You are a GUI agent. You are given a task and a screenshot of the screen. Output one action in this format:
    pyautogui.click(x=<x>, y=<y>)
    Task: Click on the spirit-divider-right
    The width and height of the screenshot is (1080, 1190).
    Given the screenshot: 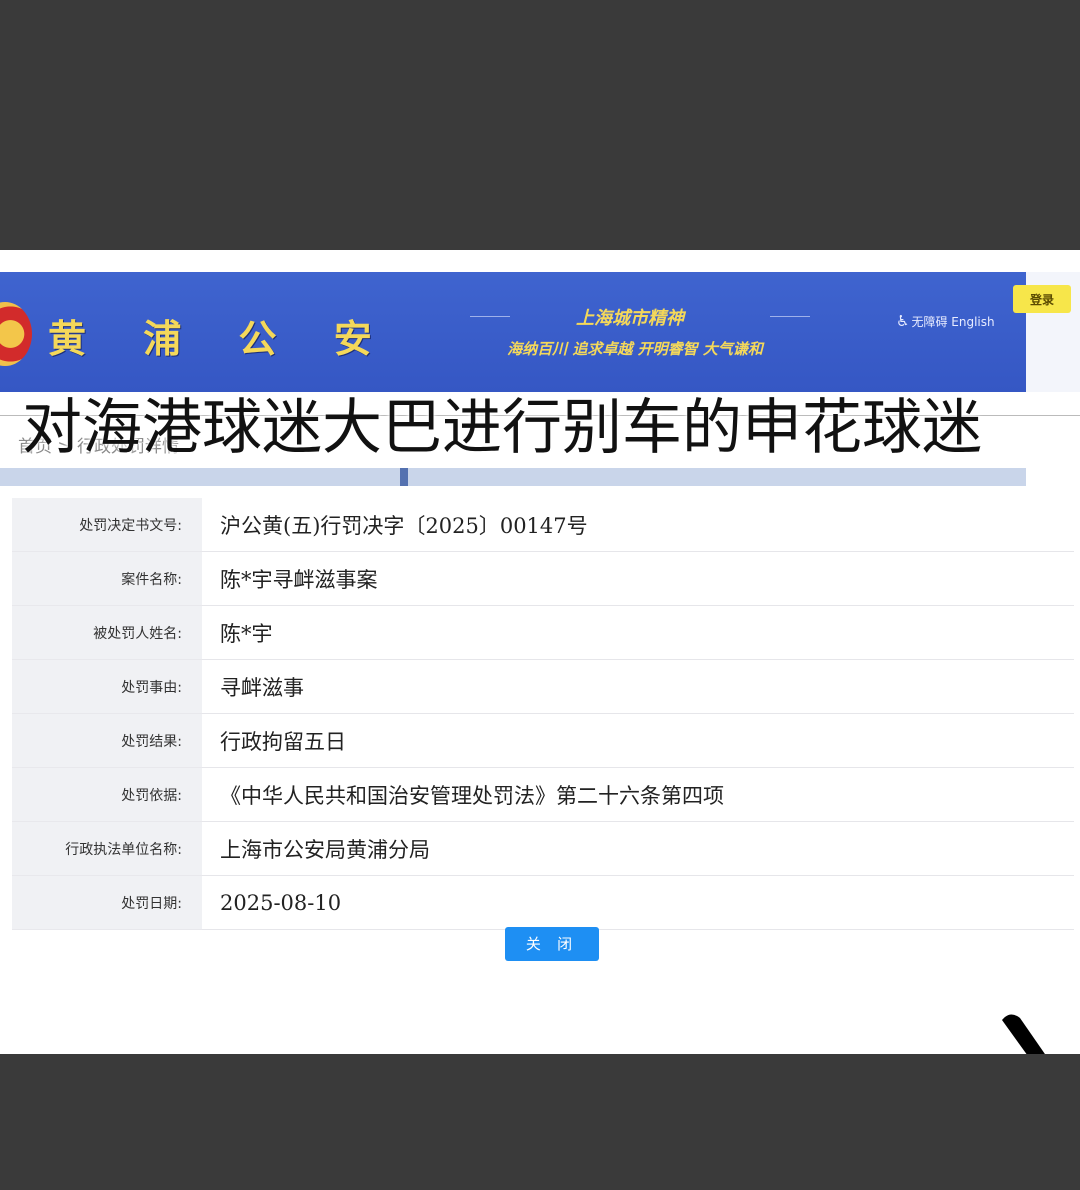 What is the action you would take?
    pyautogui.click(x=790, y=316)
    